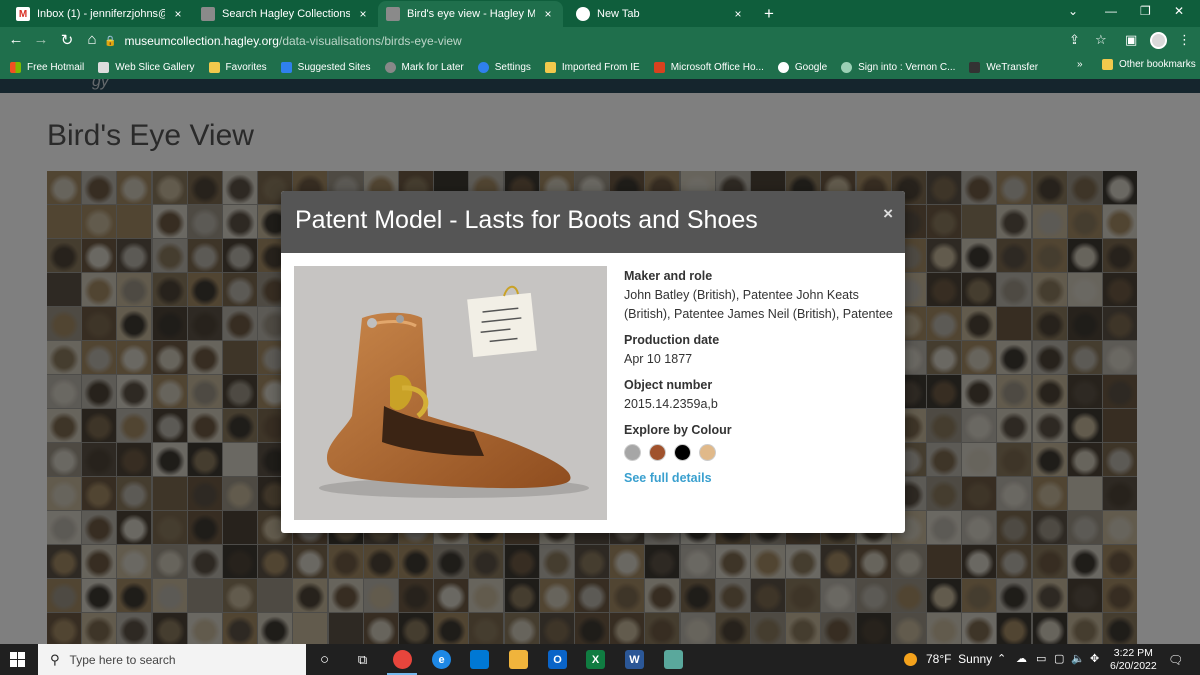 The image size is (1200, 675). I want to click on see-full-details-link: See full details, so click(759, 478).